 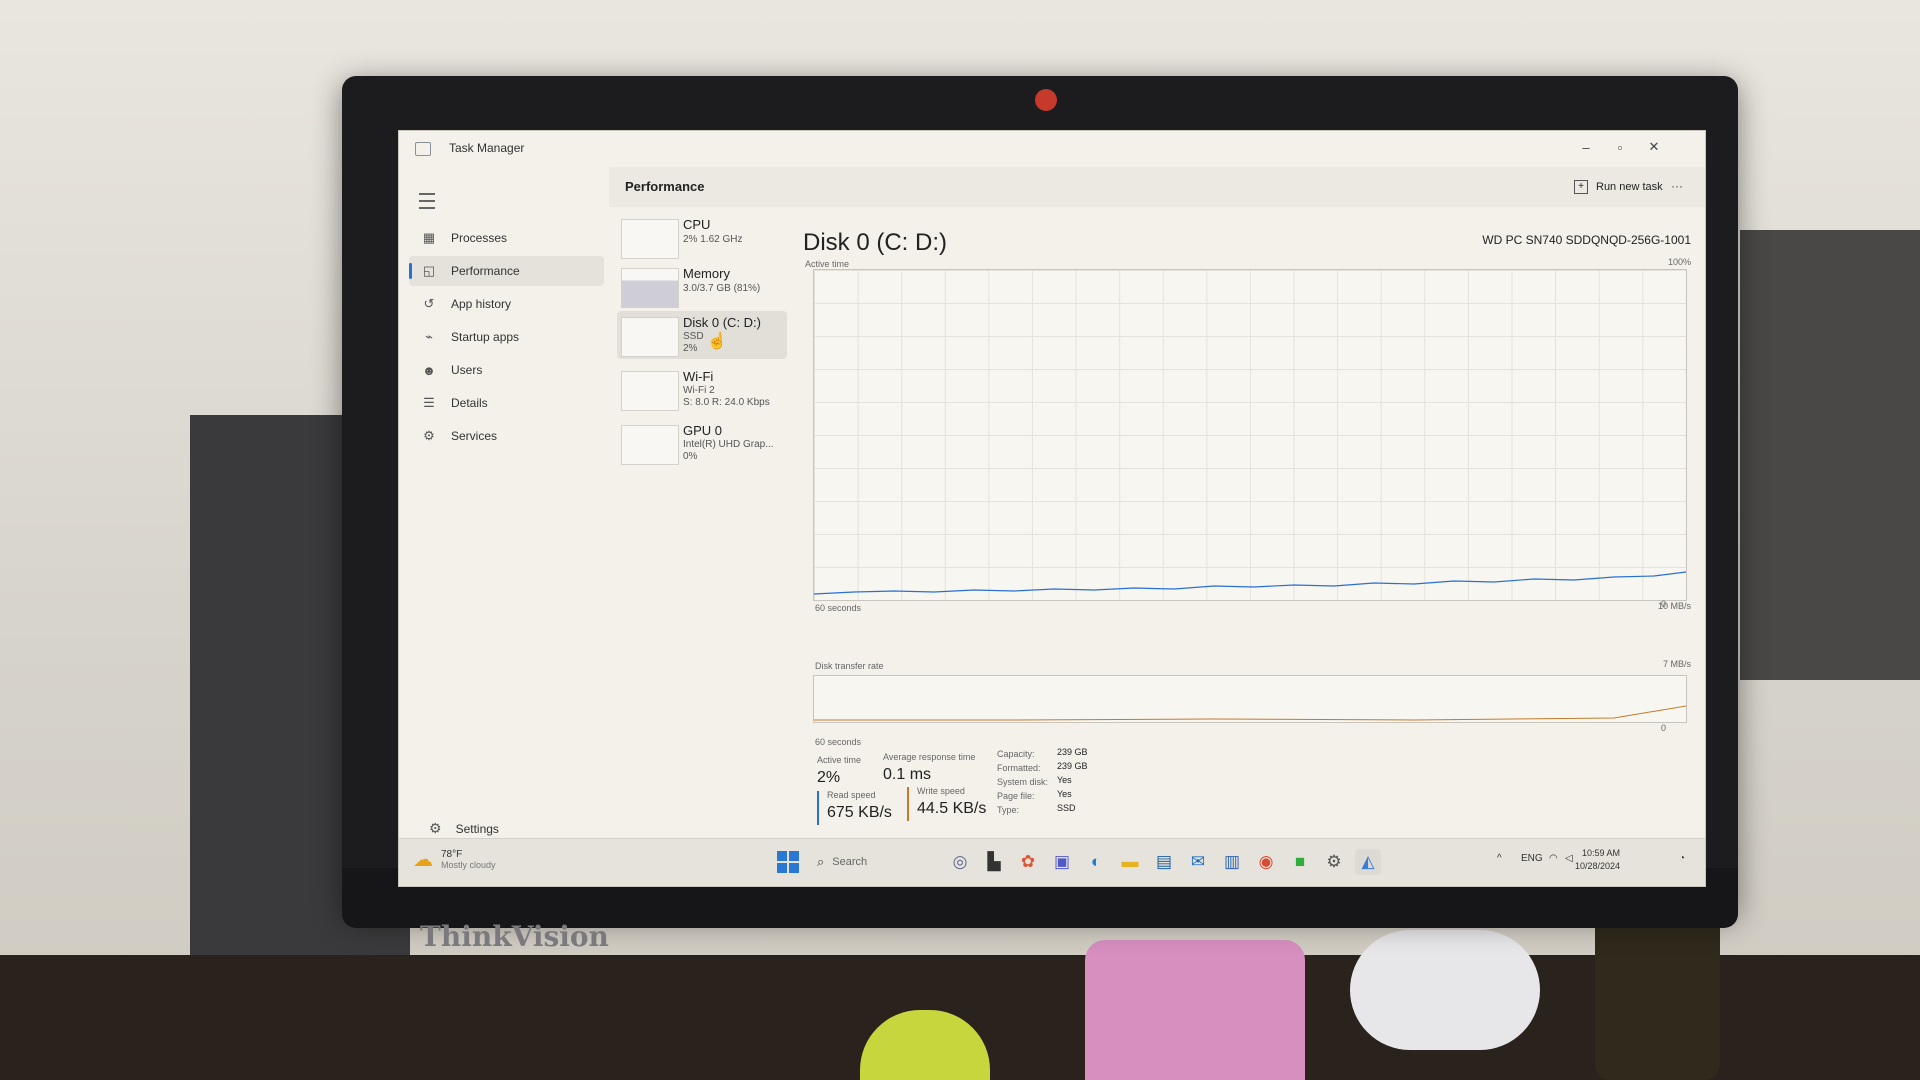 I want to click on task-manager-icon, so click(x=423, y=149).